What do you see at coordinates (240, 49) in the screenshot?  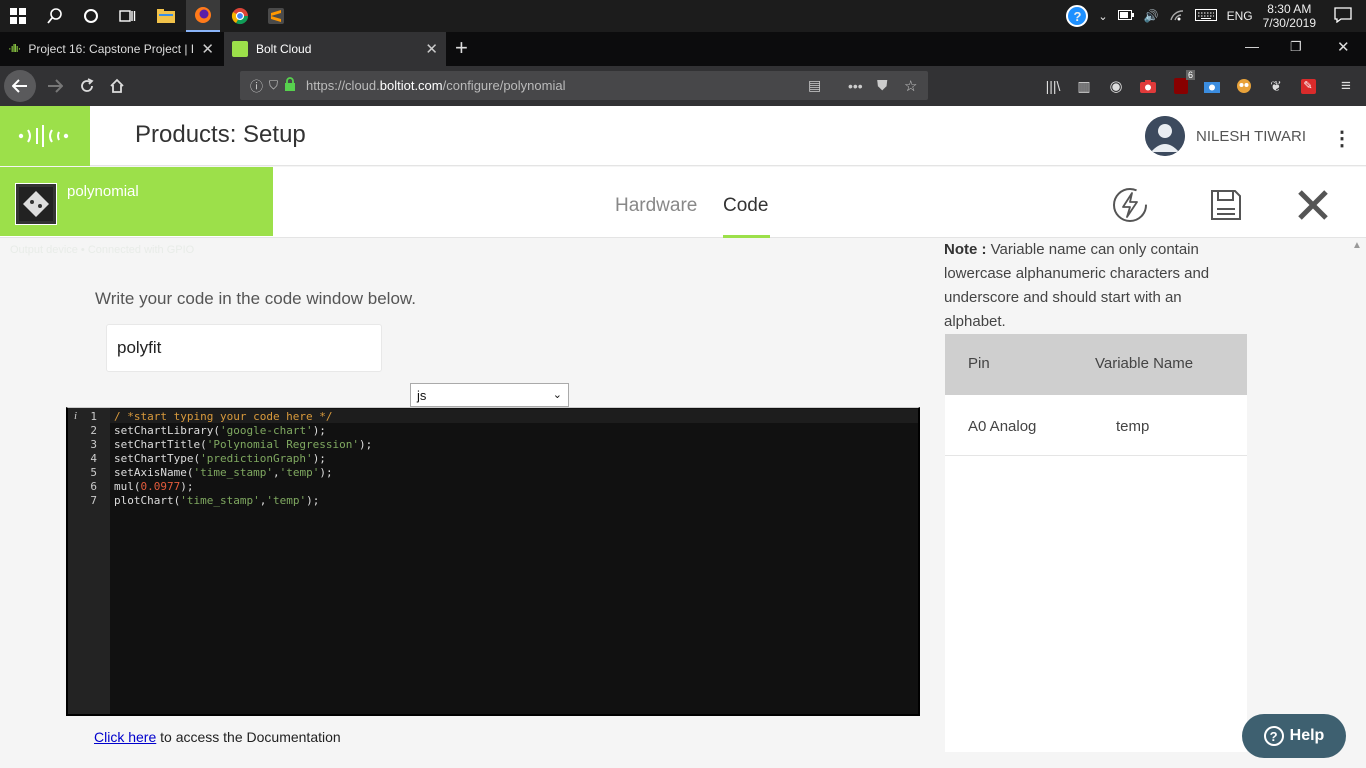 I see `bolt-favicon-icon` at bounding box center [240, 49].